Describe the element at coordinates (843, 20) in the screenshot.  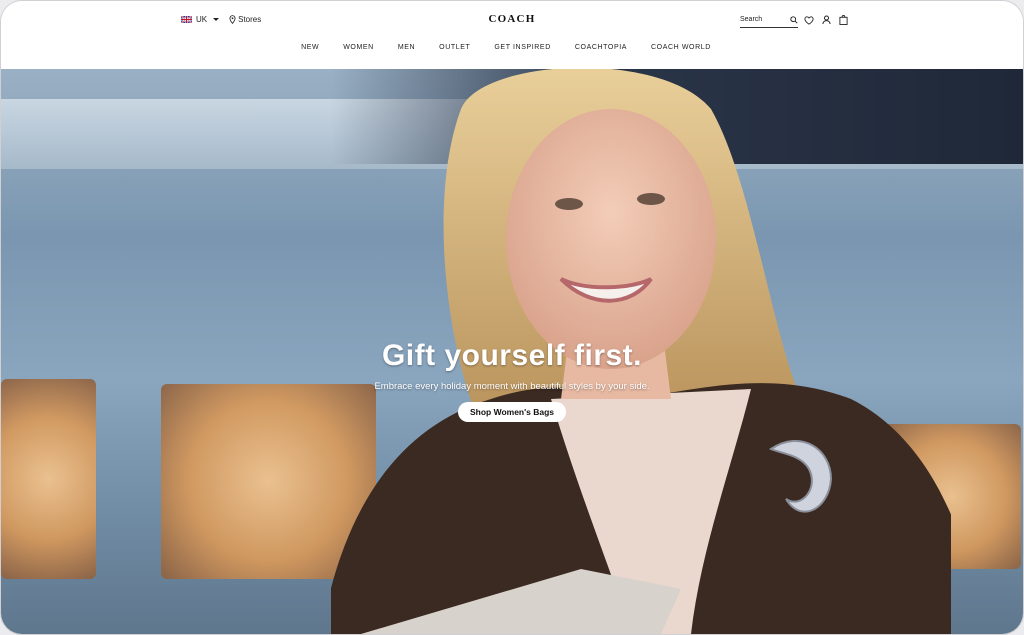
I see `shopping-bag-icon` at that location.